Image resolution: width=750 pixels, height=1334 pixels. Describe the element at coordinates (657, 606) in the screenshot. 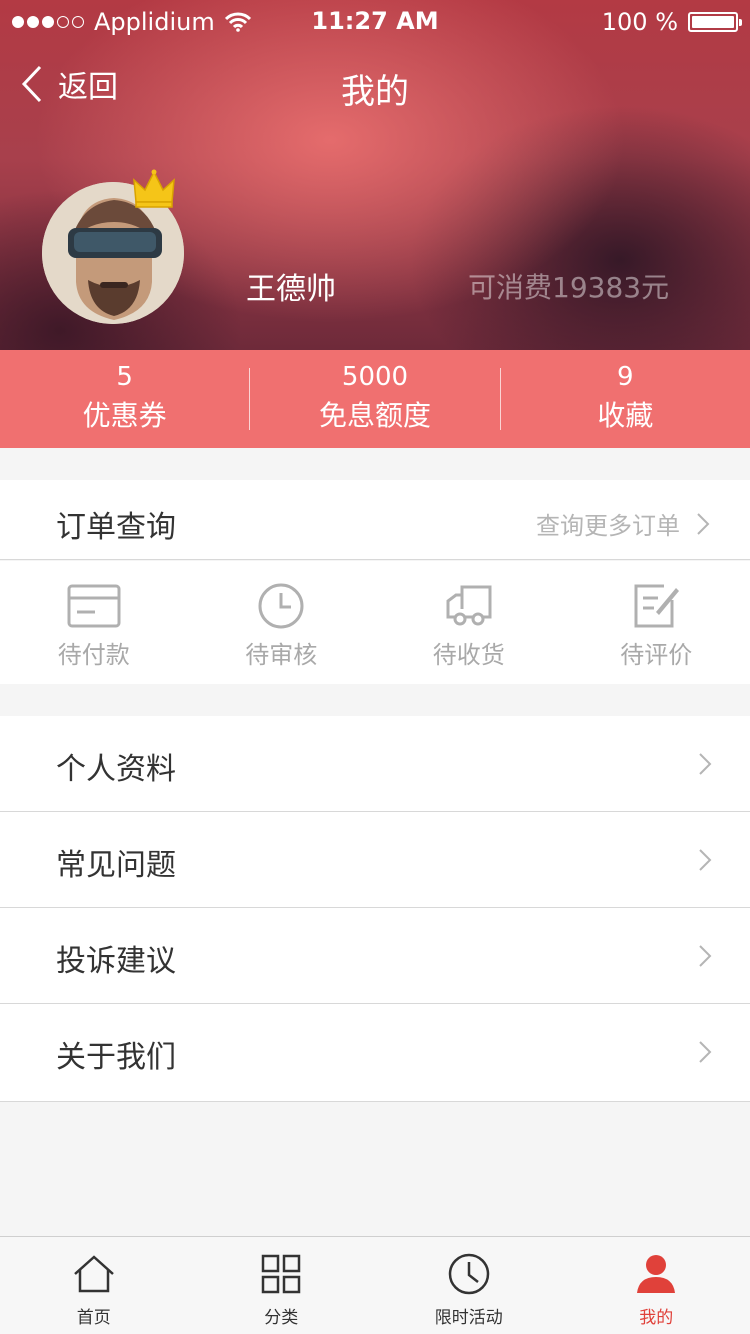

I see `edit-icon` at that location.